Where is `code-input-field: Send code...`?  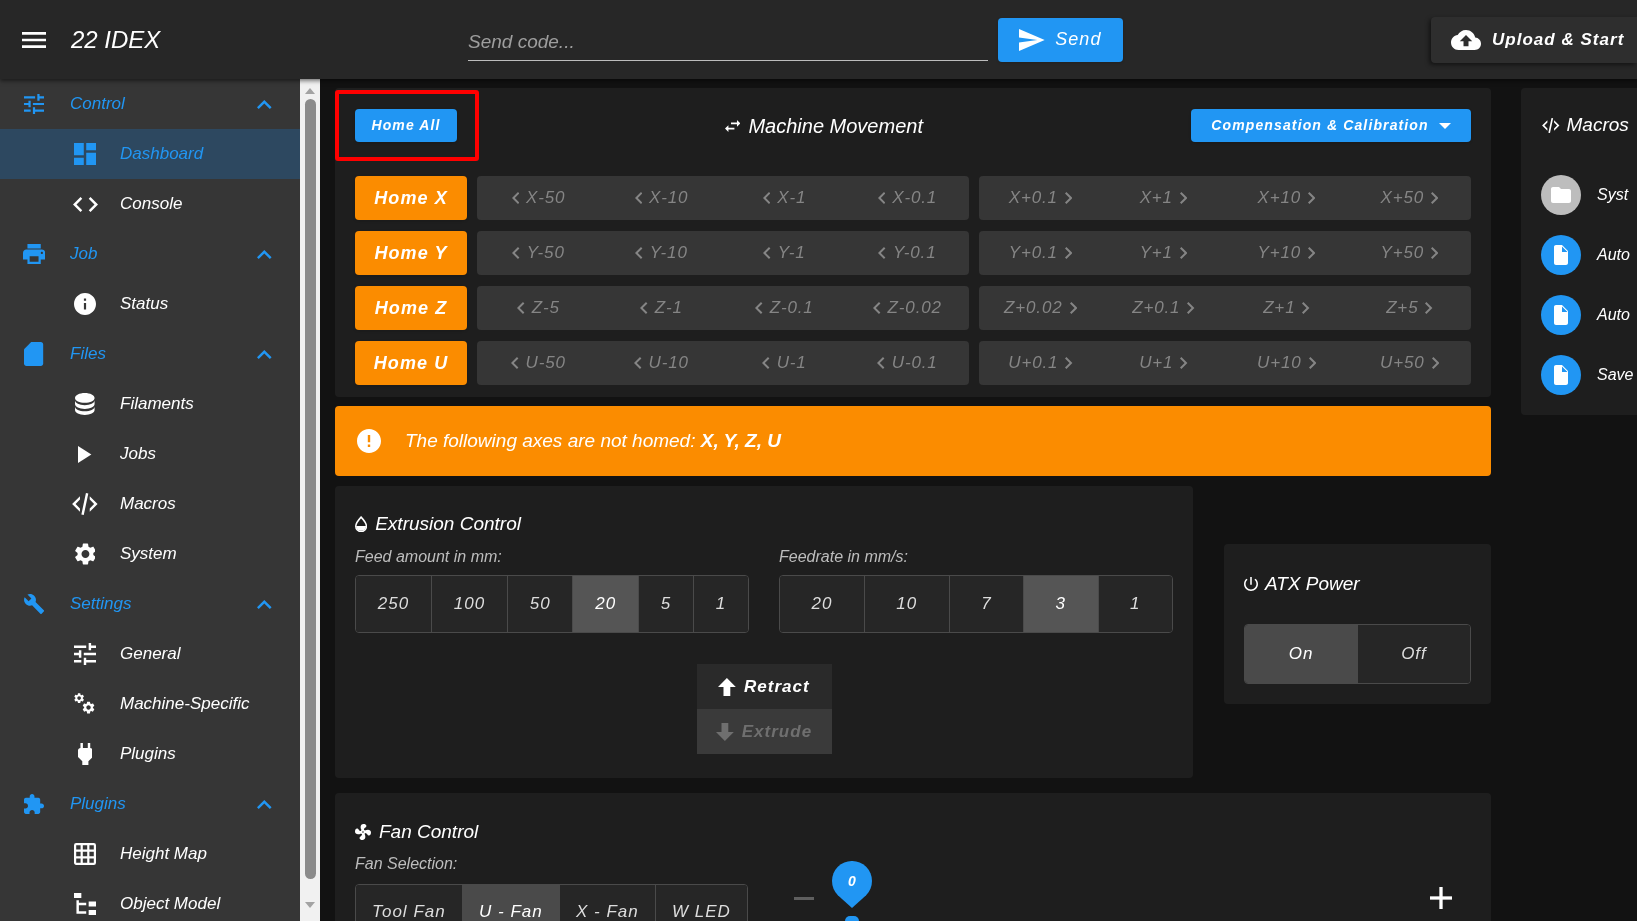 code-input-field: Send code... is located at coordinates (728, 42).